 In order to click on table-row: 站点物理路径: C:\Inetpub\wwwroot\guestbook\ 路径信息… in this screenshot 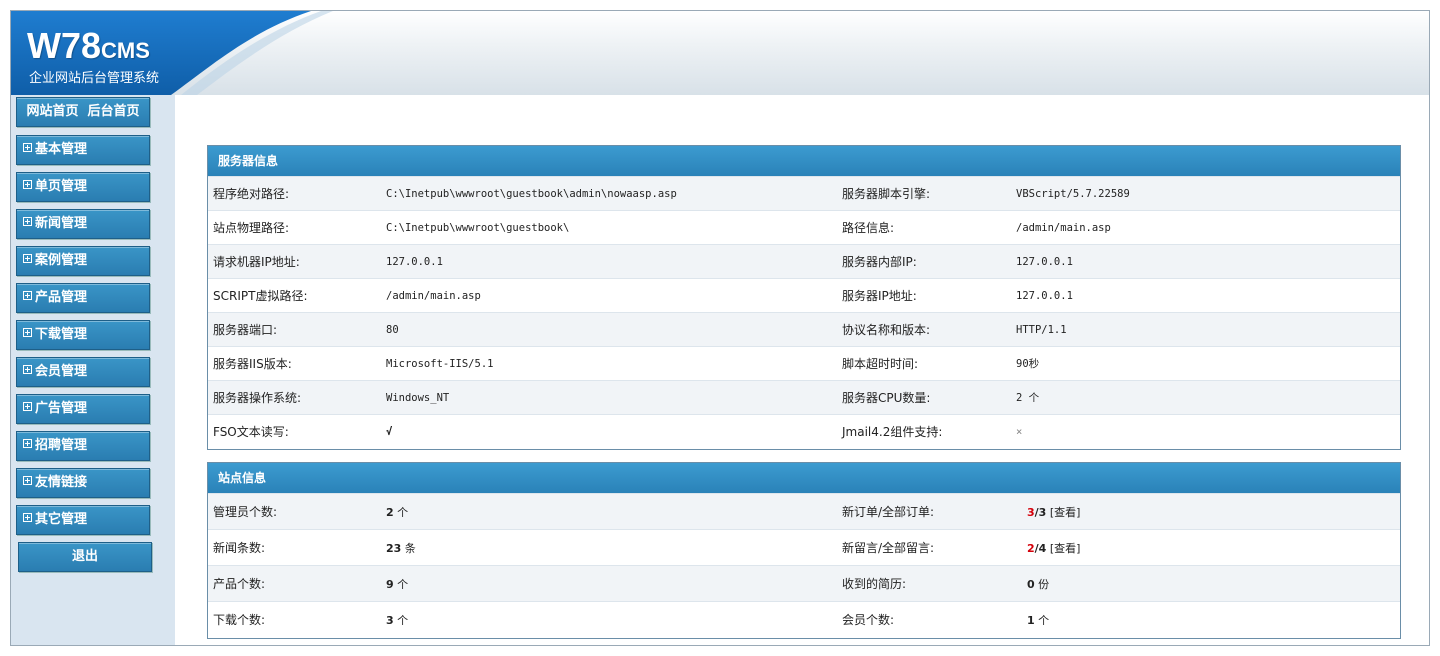, I will do `click(804, 227)`.